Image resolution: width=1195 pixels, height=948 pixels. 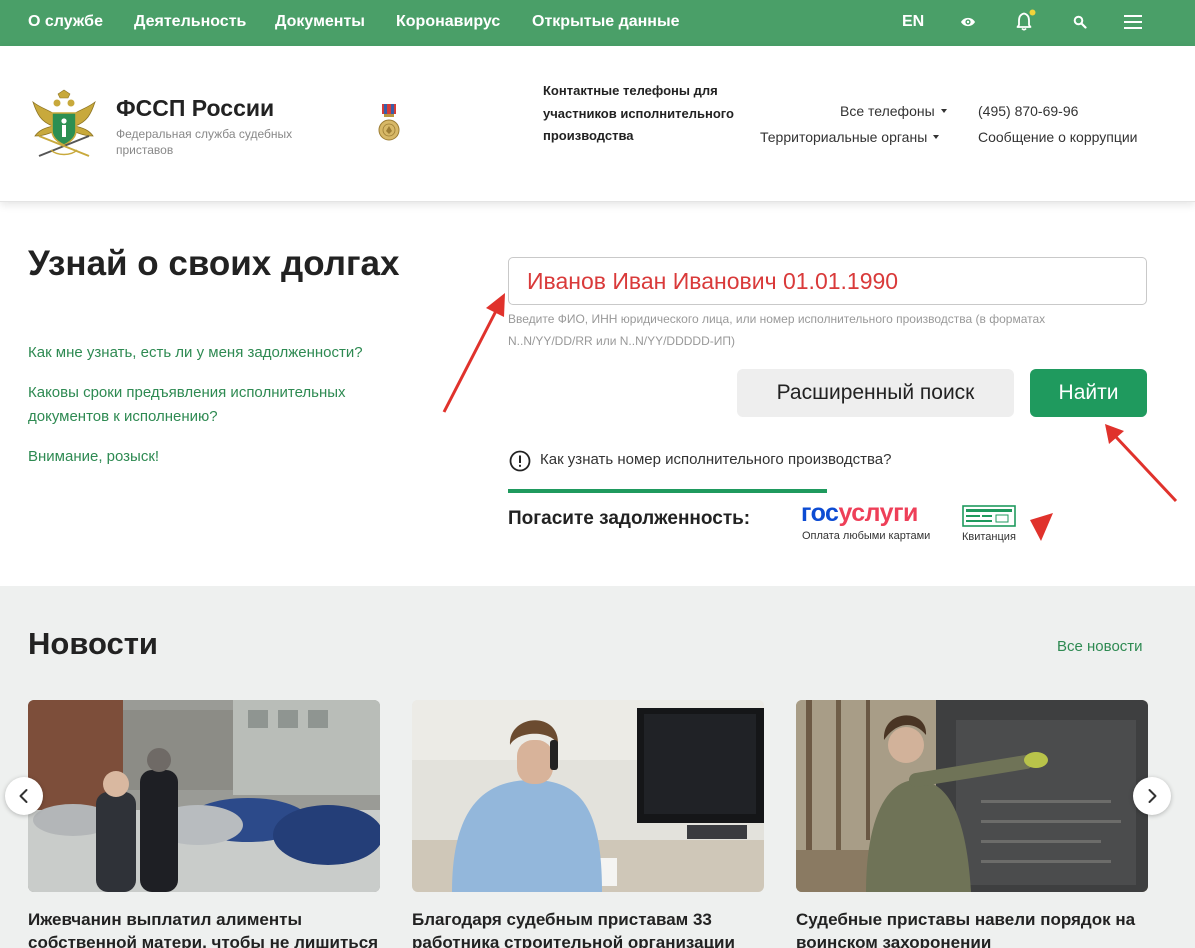 I want to click on eye-icon, so click(x=968, y=24).